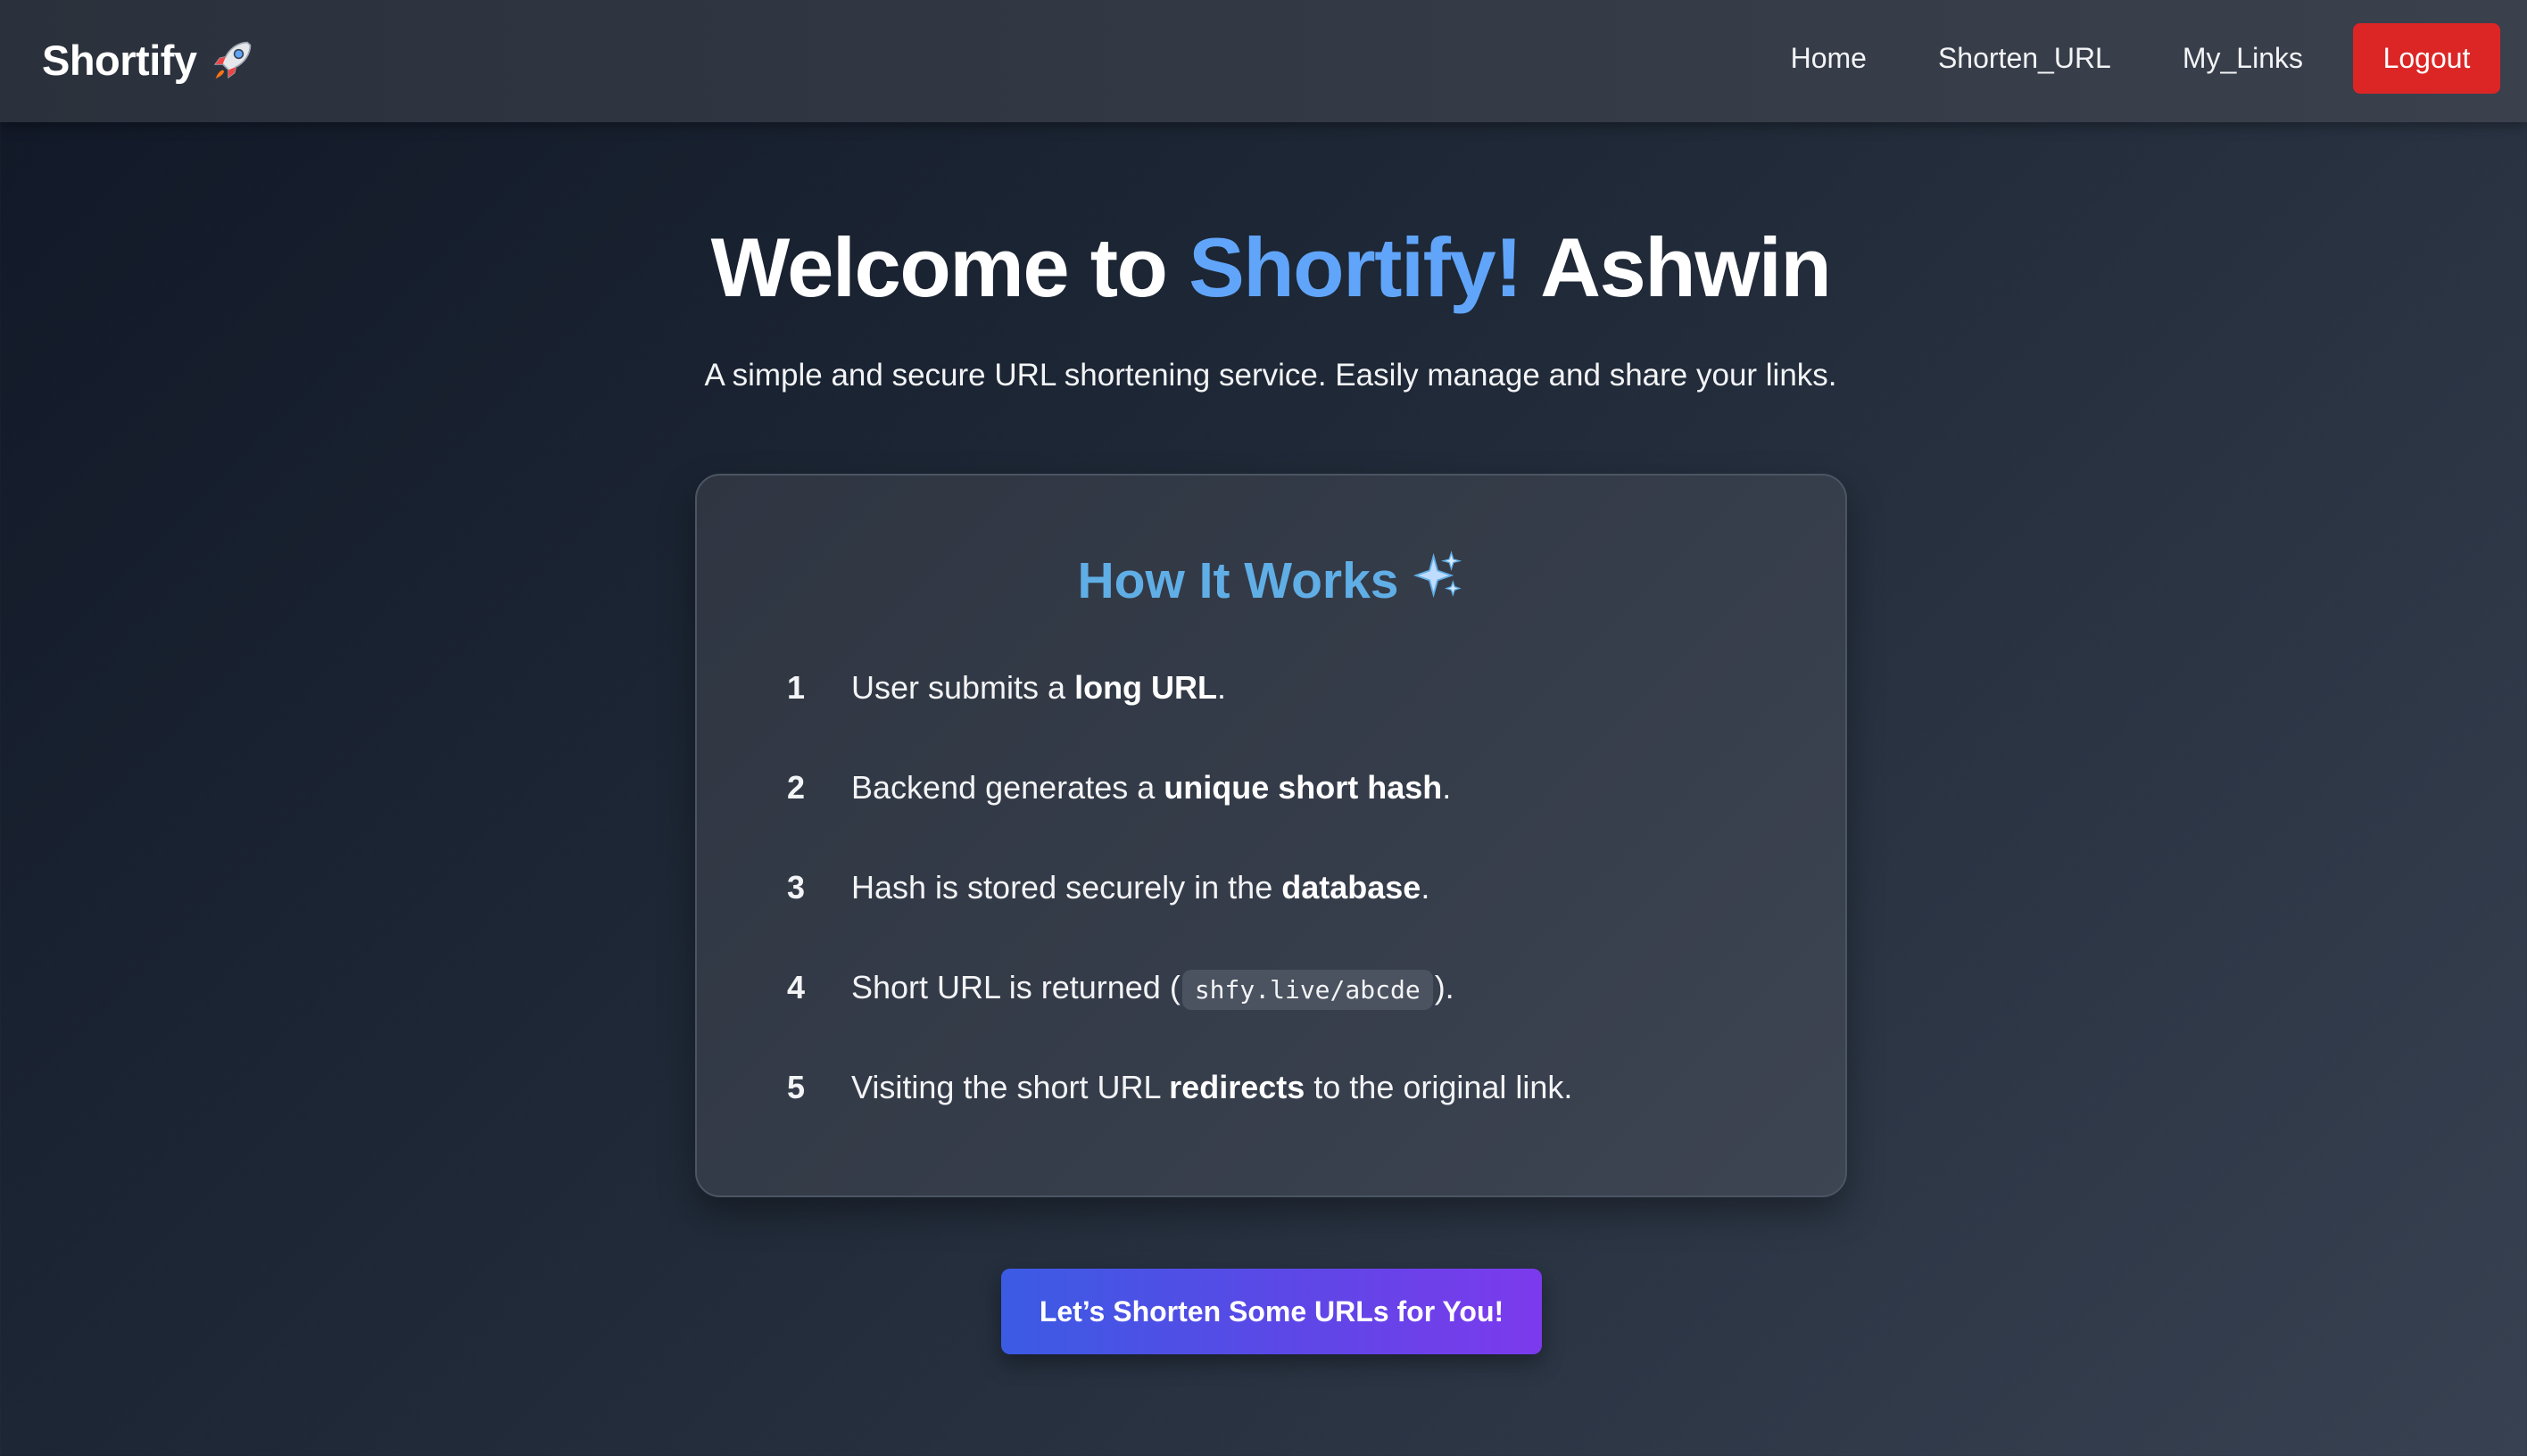  What do you see at coordinates (2243, 58) in the screenshot?
I see `nav-my-links-link: My_Links` at bounding box center [2243, 58].